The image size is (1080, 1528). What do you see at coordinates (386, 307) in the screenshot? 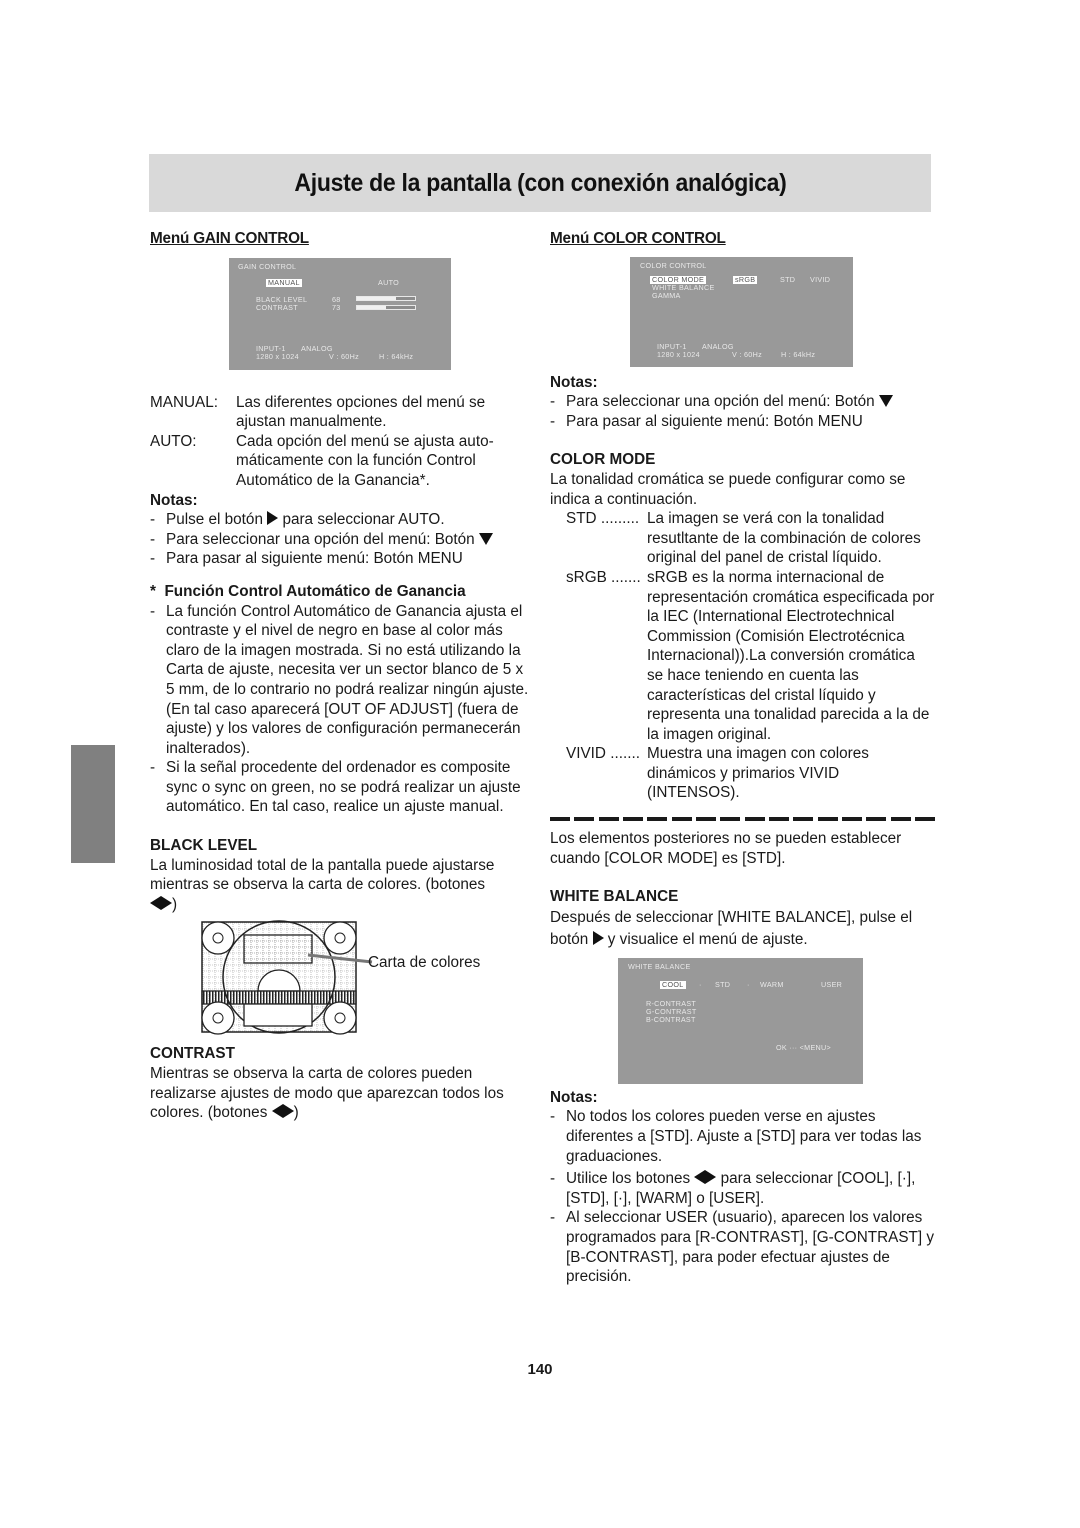
I see `contrast-bar` at bounding box center [386, 307].